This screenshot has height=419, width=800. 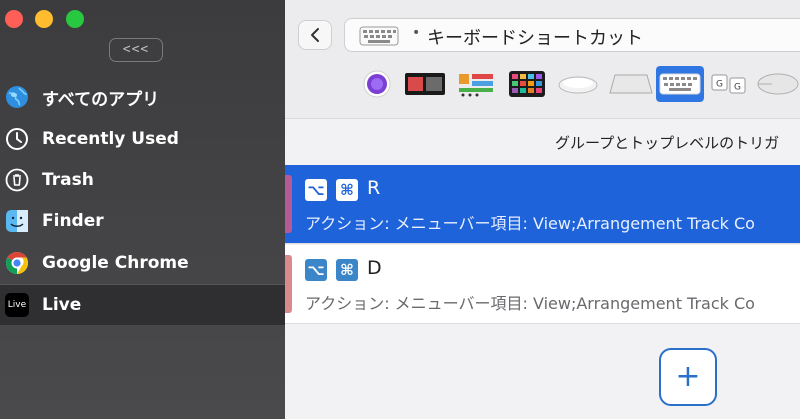 I want to click on path-field: • キーボードショートカット, so click(x=572, y=35).